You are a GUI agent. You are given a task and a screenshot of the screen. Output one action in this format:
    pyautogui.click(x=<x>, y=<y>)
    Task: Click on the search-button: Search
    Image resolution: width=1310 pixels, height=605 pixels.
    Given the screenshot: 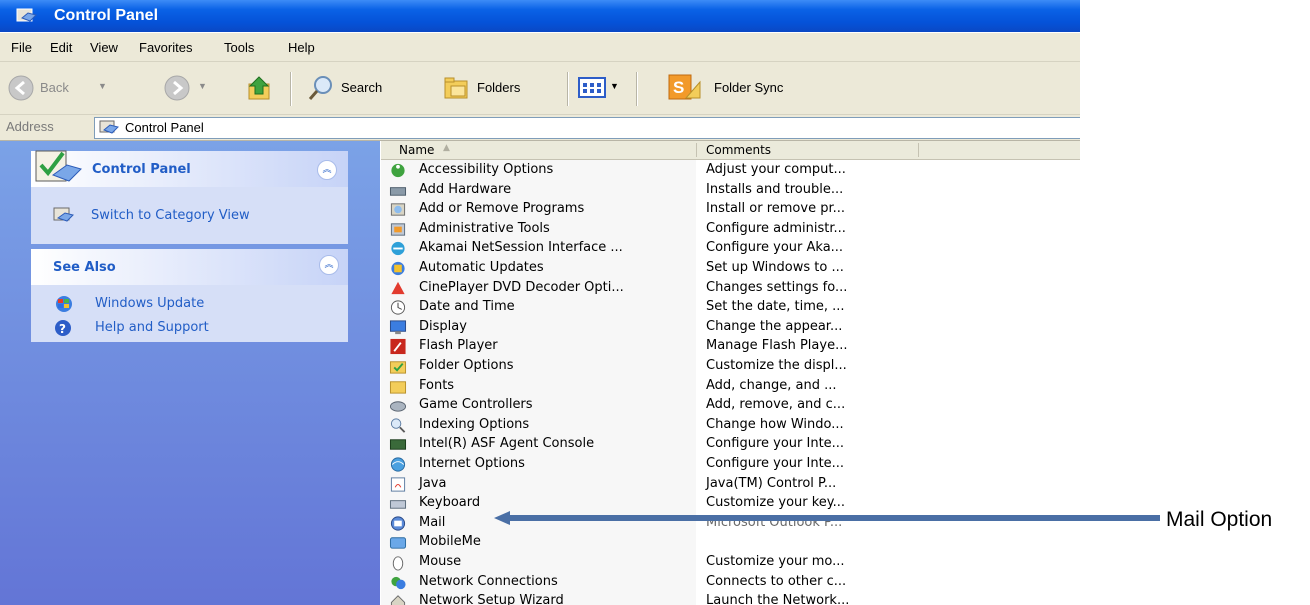 What is the action you would take?
    pyautogui.click(x=367, y=88)
    